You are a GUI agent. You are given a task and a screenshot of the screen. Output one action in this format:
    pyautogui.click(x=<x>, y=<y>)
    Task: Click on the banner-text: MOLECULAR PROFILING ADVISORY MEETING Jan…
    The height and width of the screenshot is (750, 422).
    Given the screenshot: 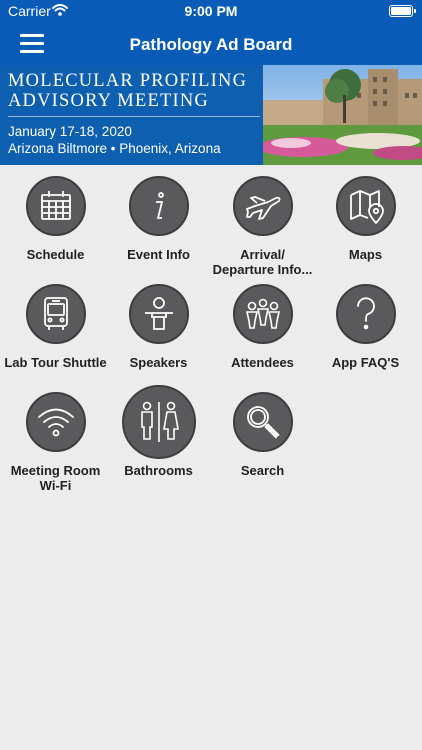 What is the action you would take?
    pyautogui.click(x=134, y=114)
    